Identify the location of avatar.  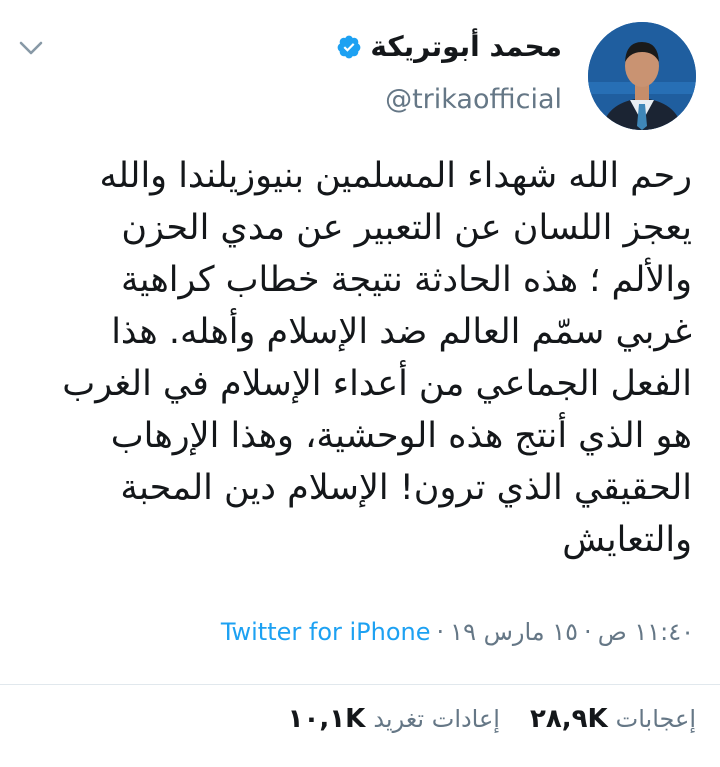
(642, 76).